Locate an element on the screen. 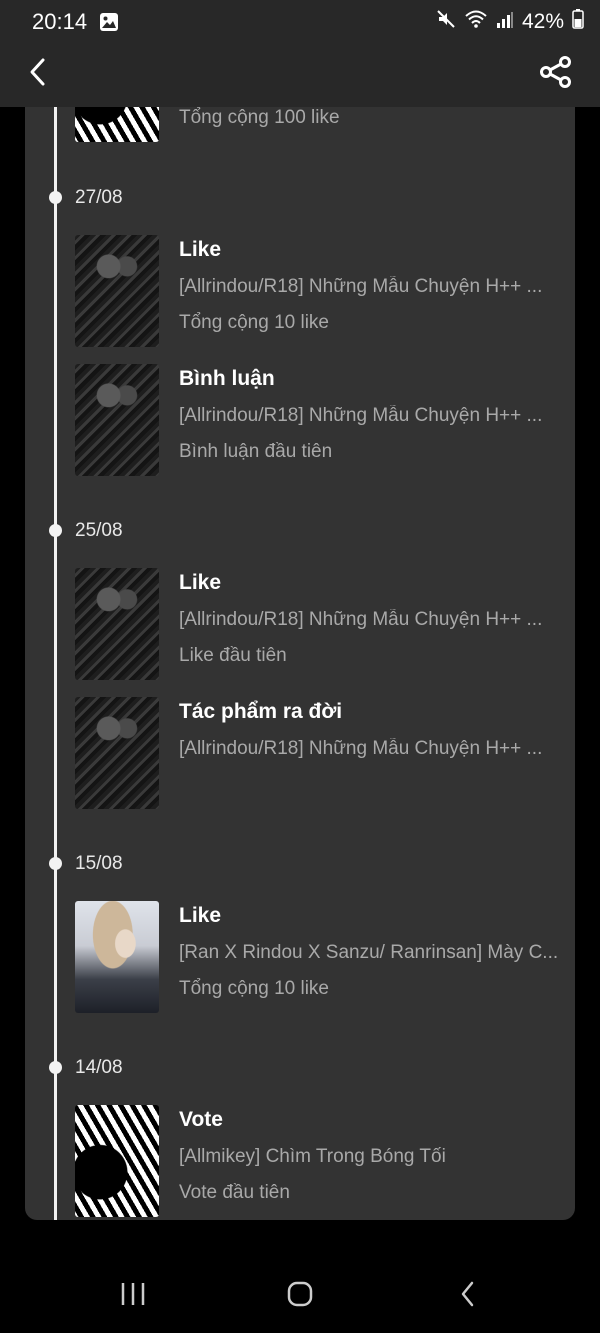 The image size is (600, 1333). mute-icon is located at coordinates (446, 22).